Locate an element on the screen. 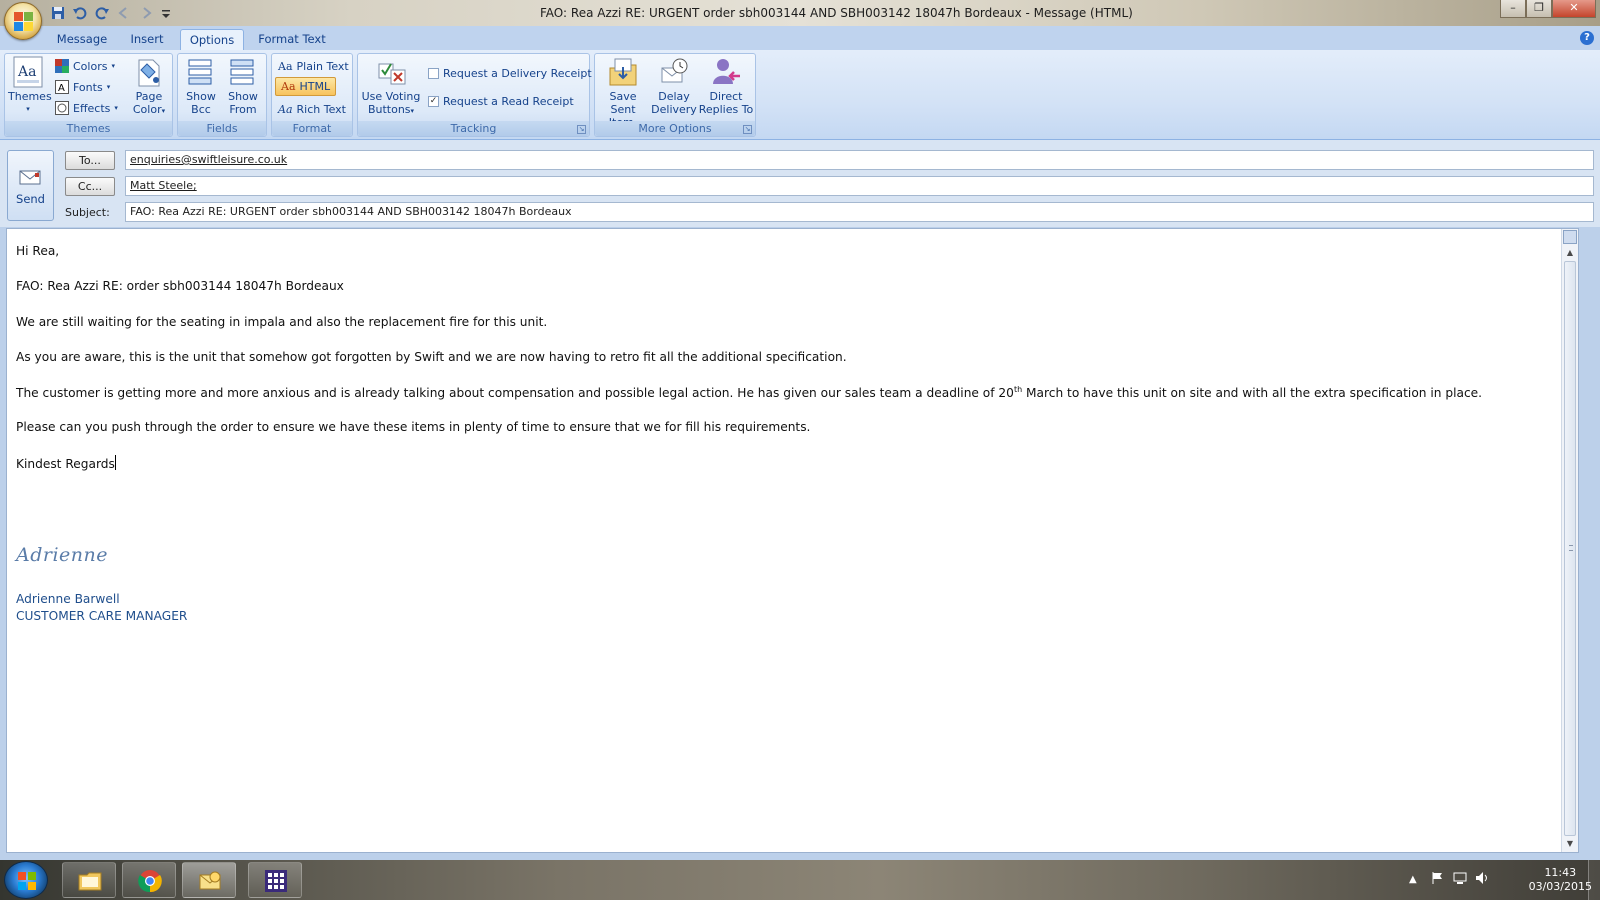 This screenshot has height=900, width=1600. tab-format-text: Format Text is located at coordinates (292, 39).